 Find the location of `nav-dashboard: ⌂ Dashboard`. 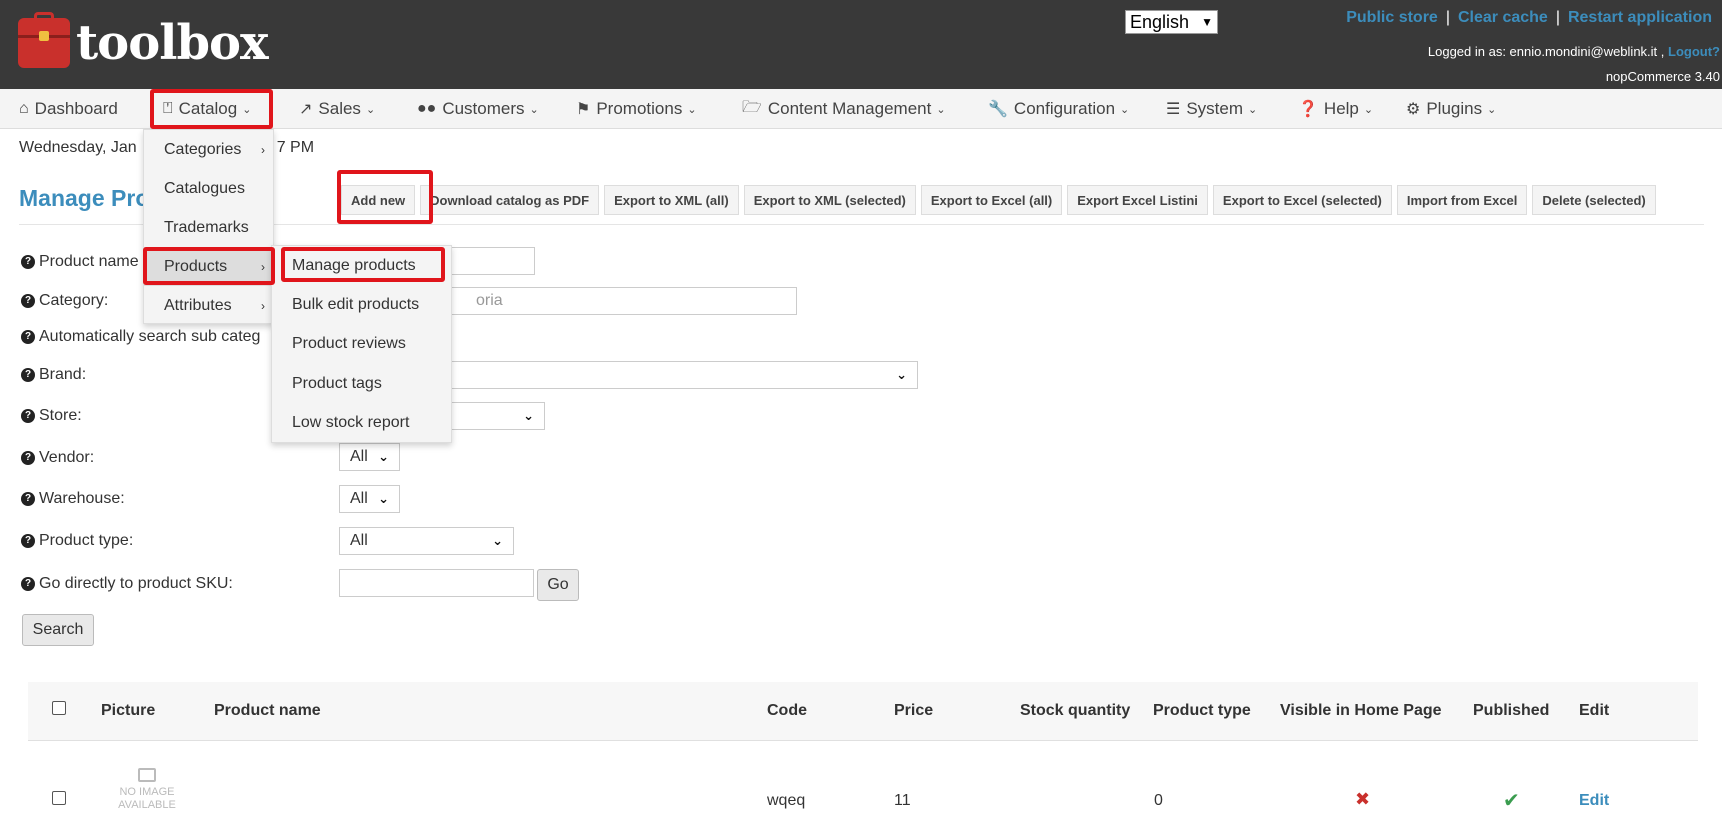

nav-dashboard: ⌂ Dashboard is located at coordinates (68, 109).